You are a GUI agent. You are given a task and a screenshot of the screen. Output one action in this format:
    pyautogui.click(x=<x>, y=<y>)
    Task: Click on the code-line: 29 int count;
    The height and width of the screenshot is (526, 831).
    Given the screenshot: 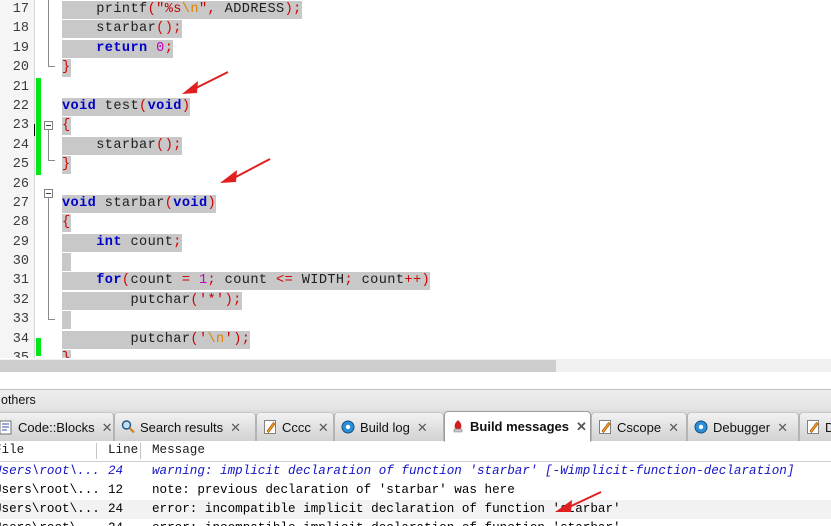 What is the action you would take?
    pyautogui.click(x=415, y=242)
    